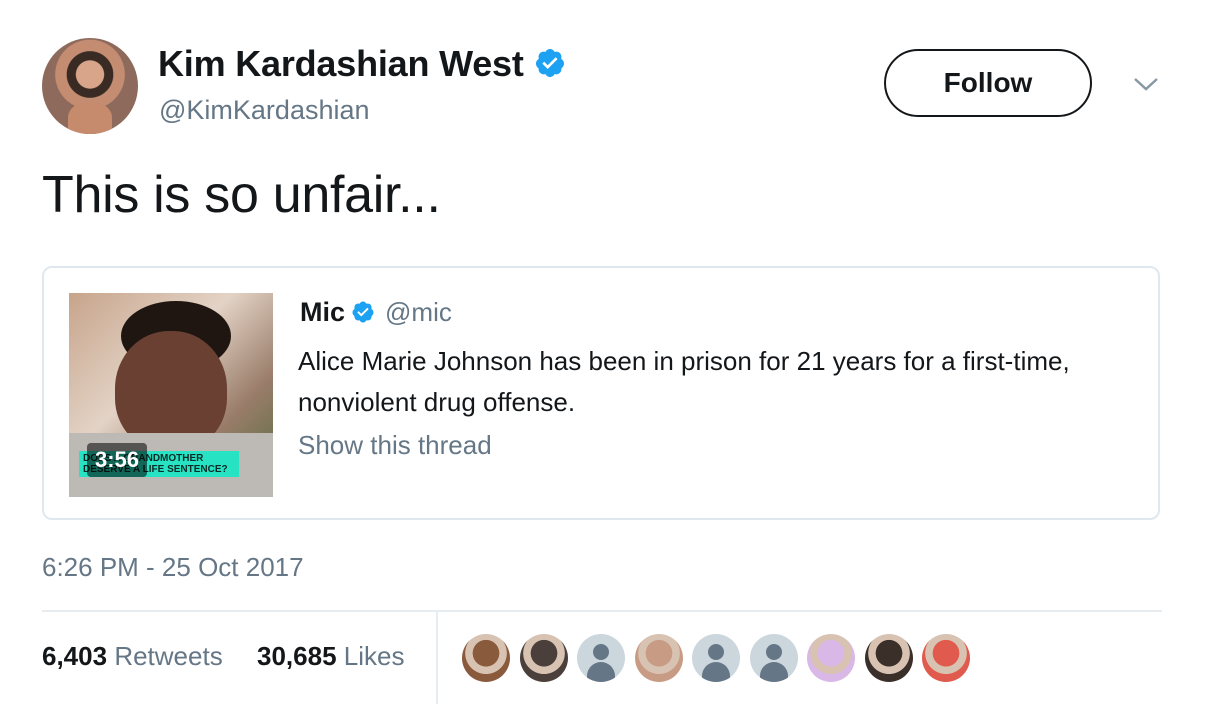  Describe the element at coordinates (1146, 84) in the screenshot. I see `chevron-down-icon` at that location.